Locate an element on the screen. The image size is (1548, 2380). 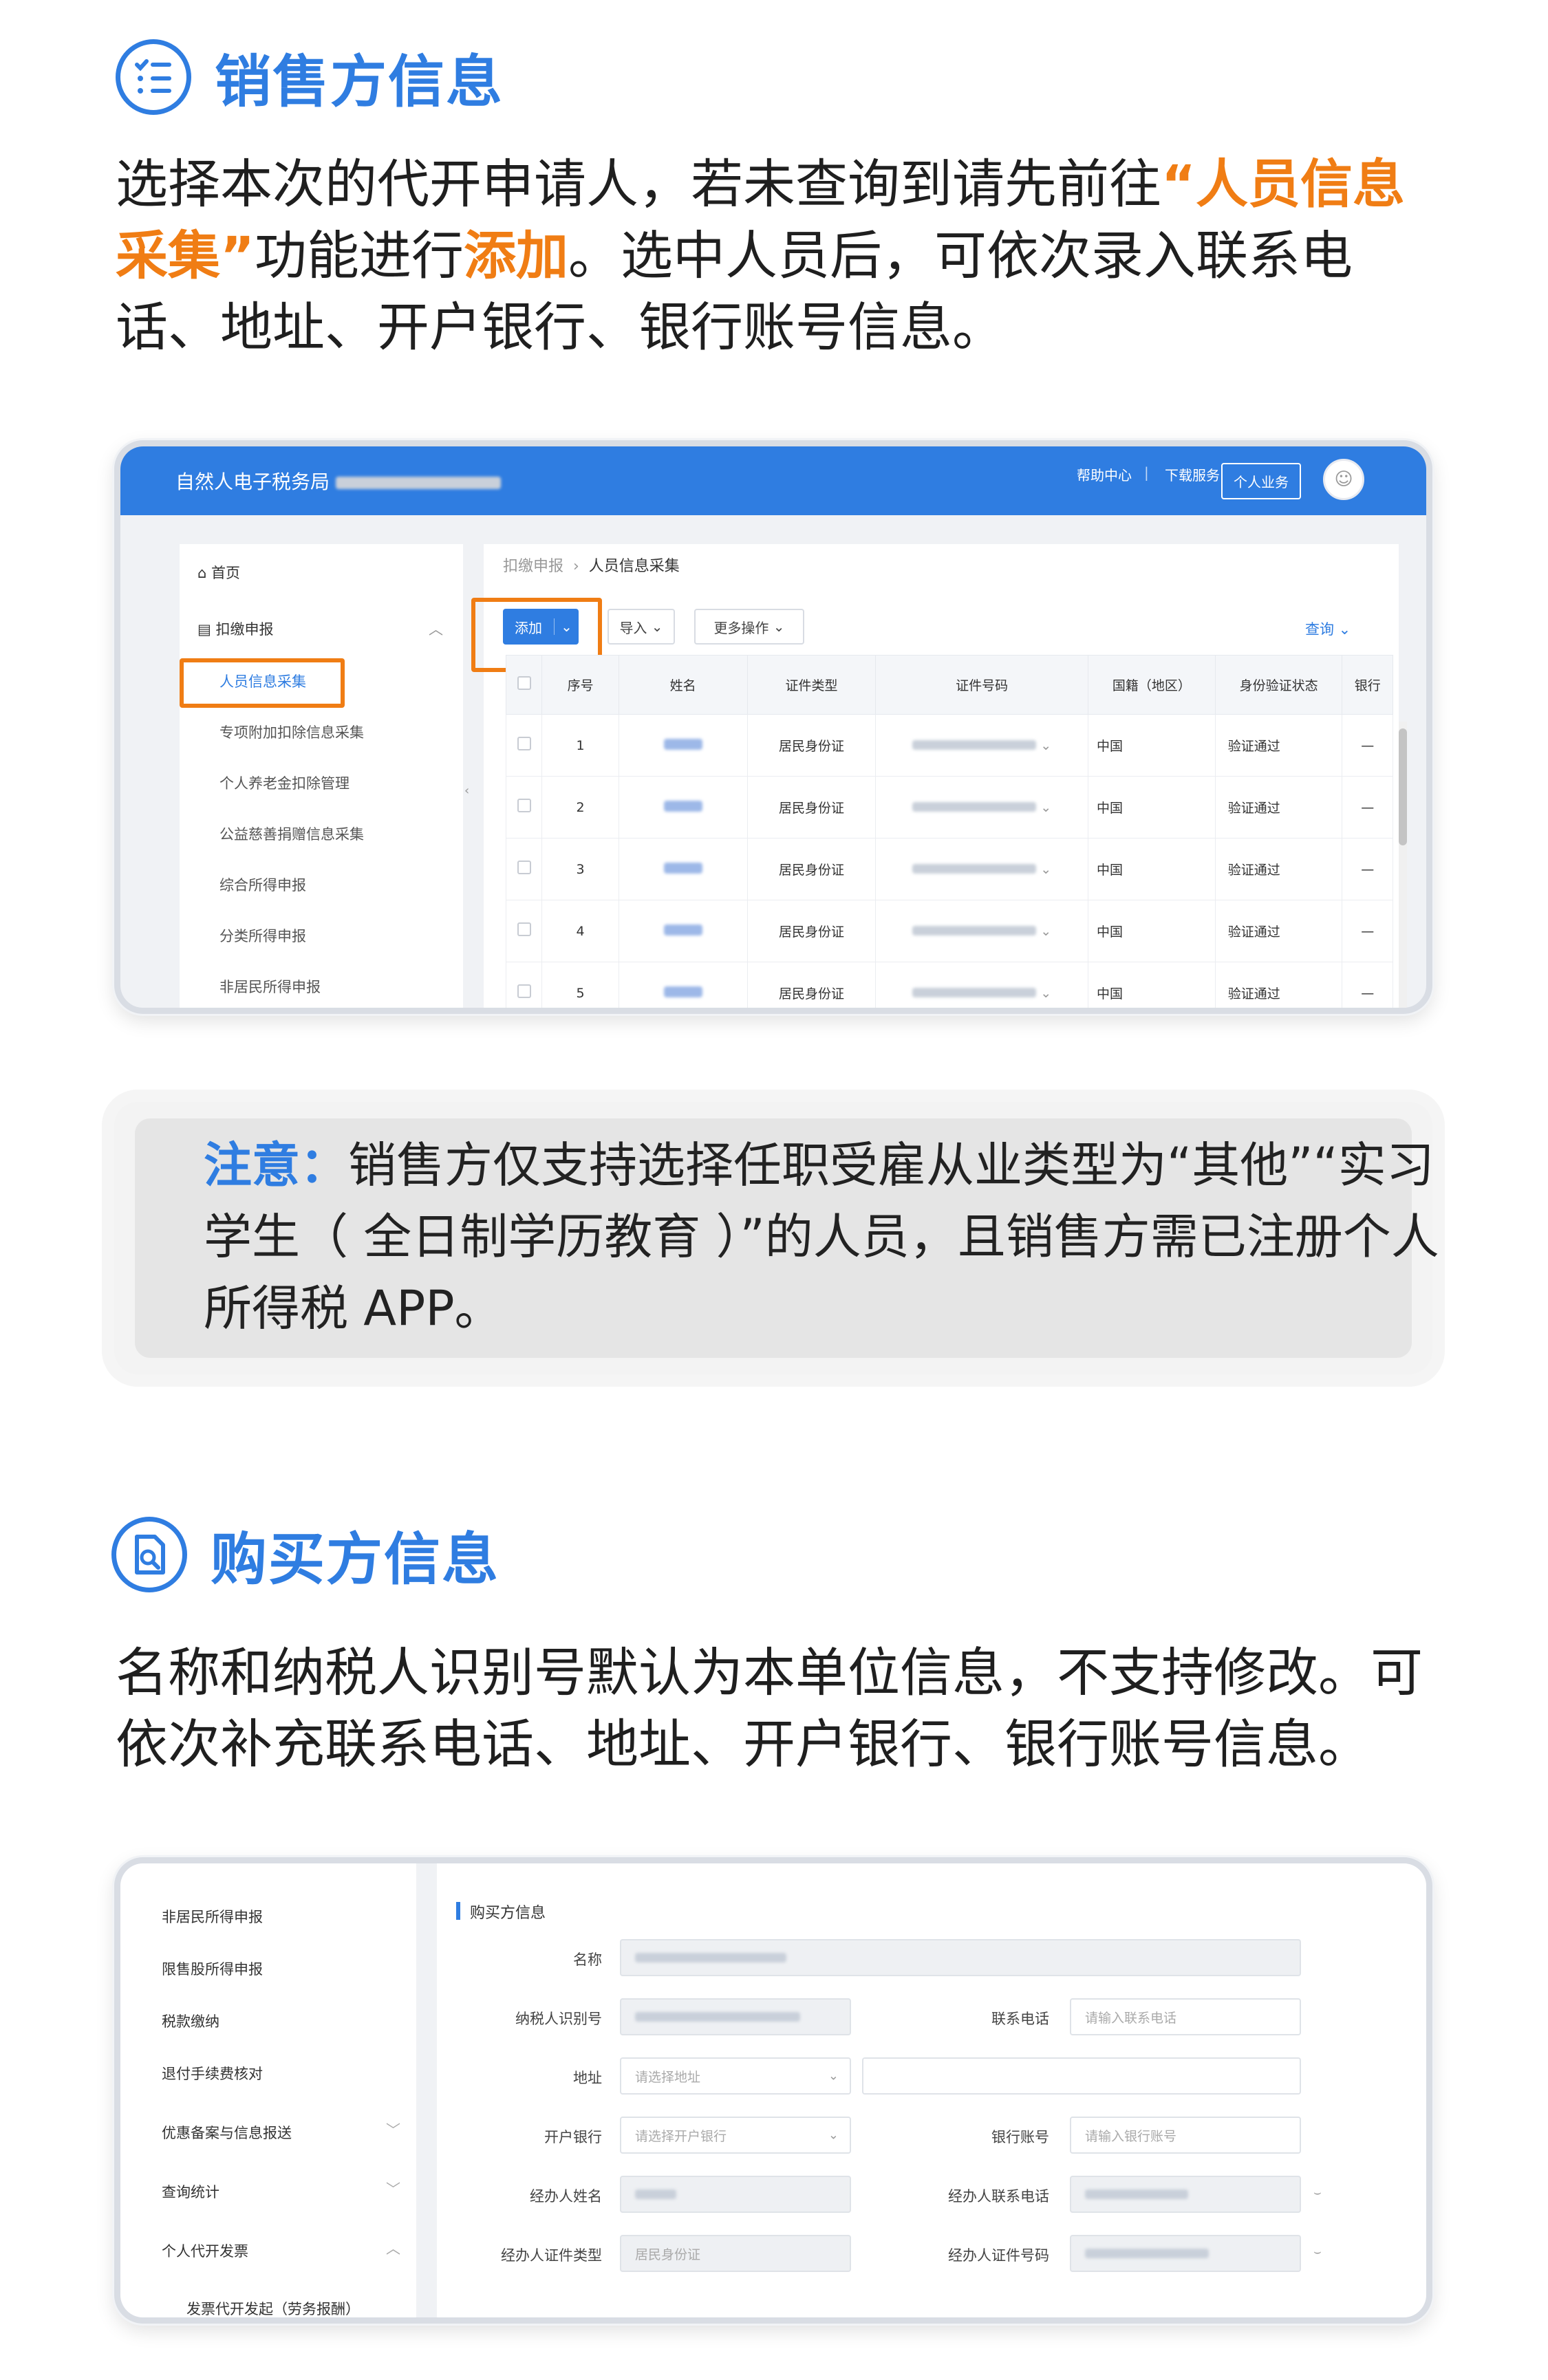
table-row: 1 居民身份证 ⌄ 中国 验证通过 — is located at coordinates (949, 745).